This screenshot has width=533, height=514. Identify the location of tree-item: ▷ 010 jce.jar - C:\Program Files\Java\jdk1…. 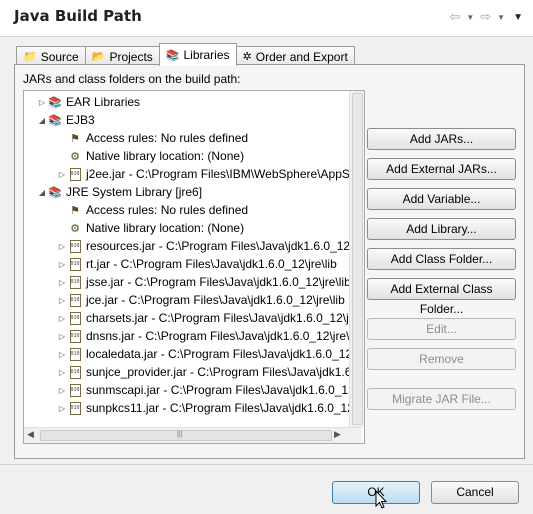
(186, 300).